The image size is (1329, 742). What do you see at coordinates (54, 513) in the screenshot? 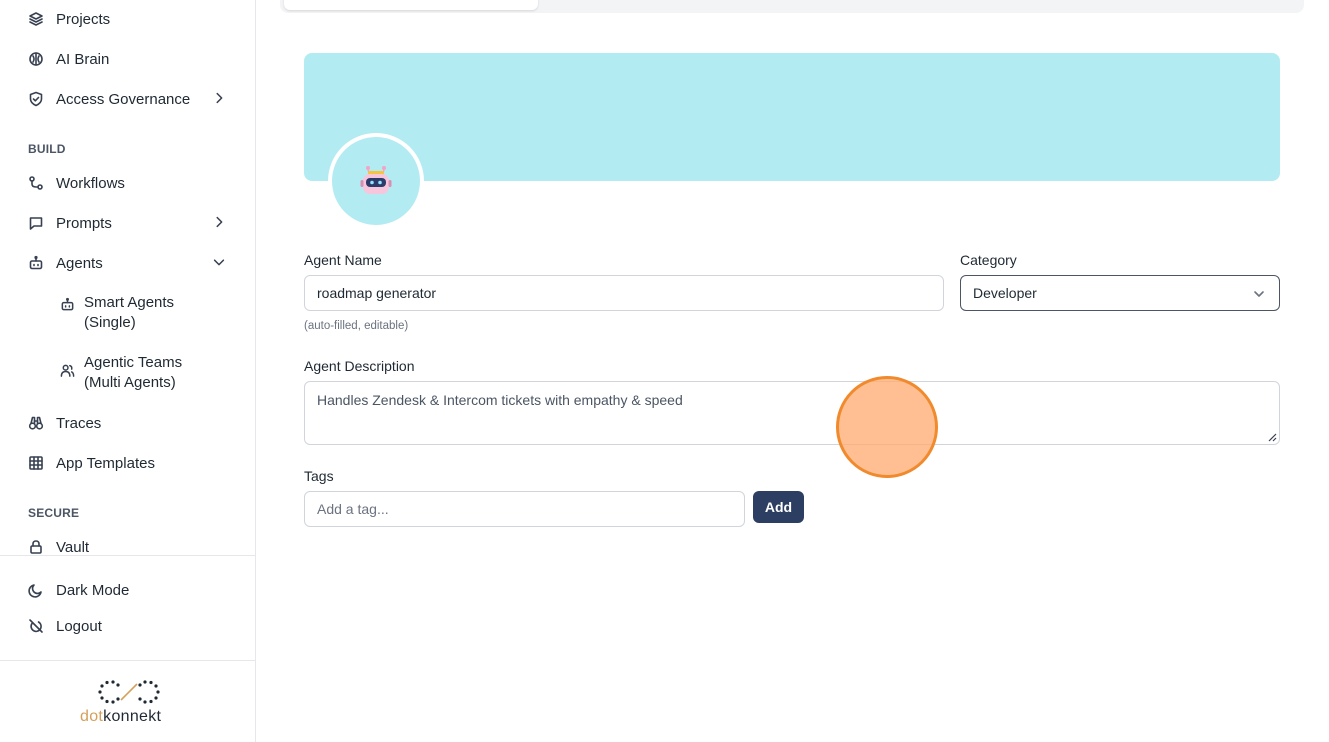
I see `section-secure-label: SECURE` at bounding box center [54, 513].